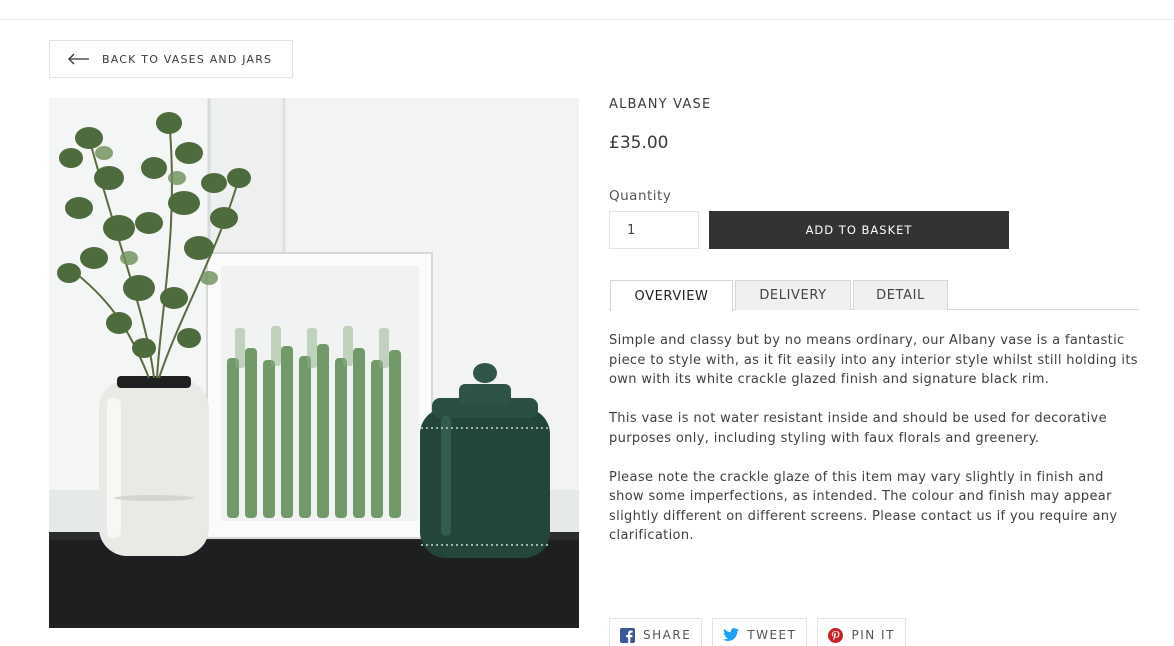 The image size is (1174, 646). Describe the element at coordinates (793, 295) in the screenshot. I see `tab-delivery: DELIVERY` at that location.